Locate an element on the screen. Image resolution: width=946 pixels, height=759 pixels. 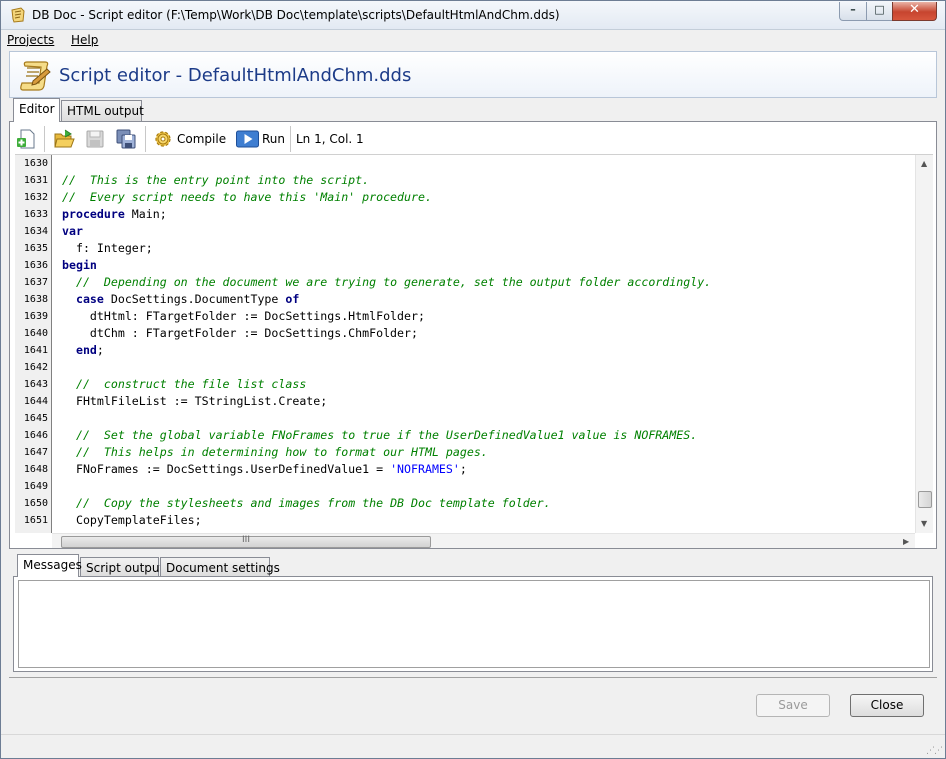
line-number: 1646 is located at coordinates (35, 435).